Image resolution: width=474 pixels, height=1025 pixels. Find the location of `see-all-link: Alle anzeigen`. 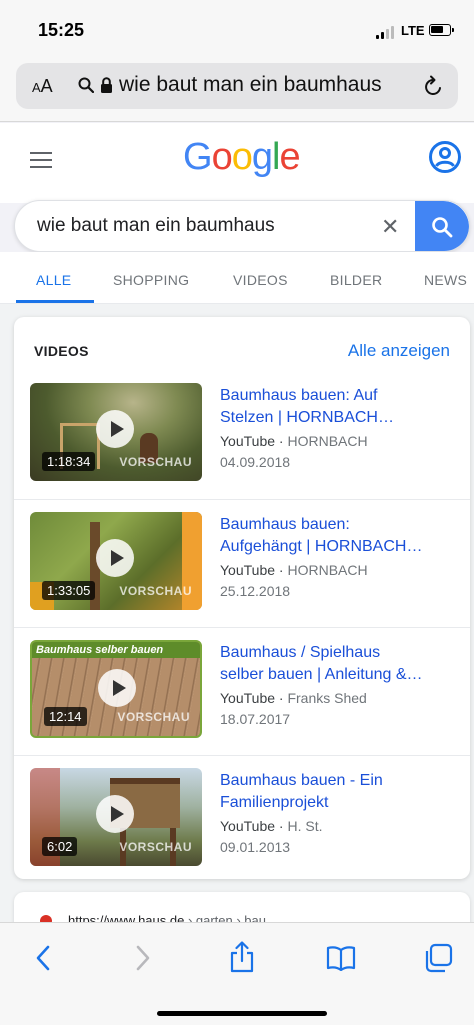

see-all-link: Alle anzeigen is located at coordinates (399, 351).